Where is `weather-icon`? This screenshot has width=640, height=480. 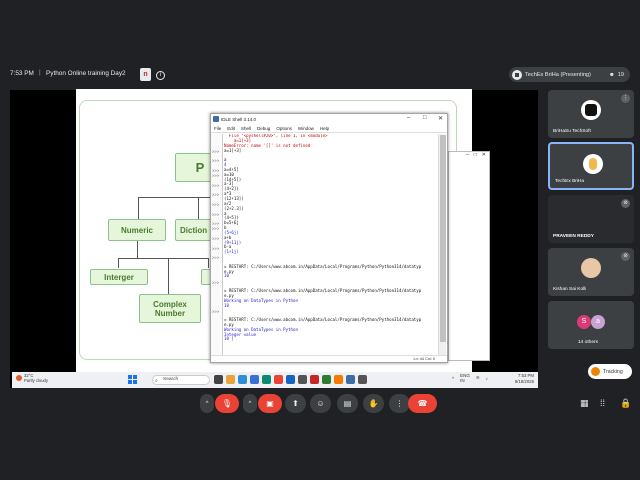 weather-icon is located at coordinates (19, 378).